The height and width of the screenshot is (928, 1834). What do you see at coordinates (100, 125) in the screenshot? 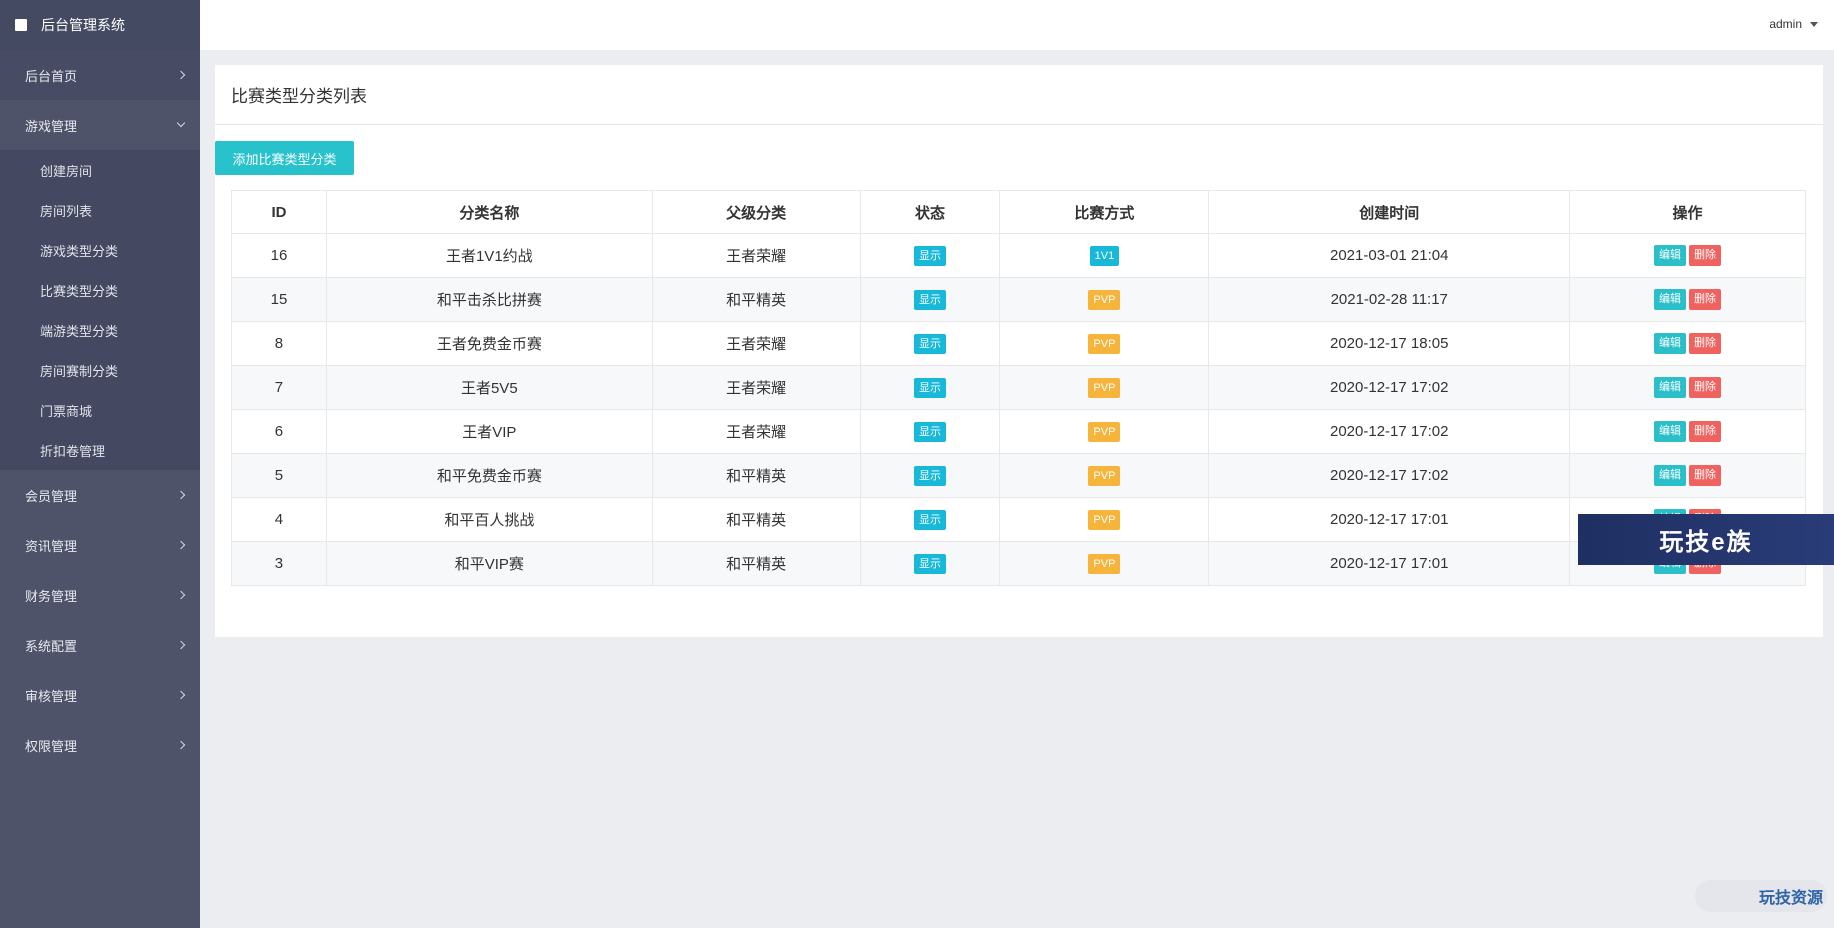
I see `sidebar-item-game-mgmt: 游戏管理` at bounding box center [100, 125].